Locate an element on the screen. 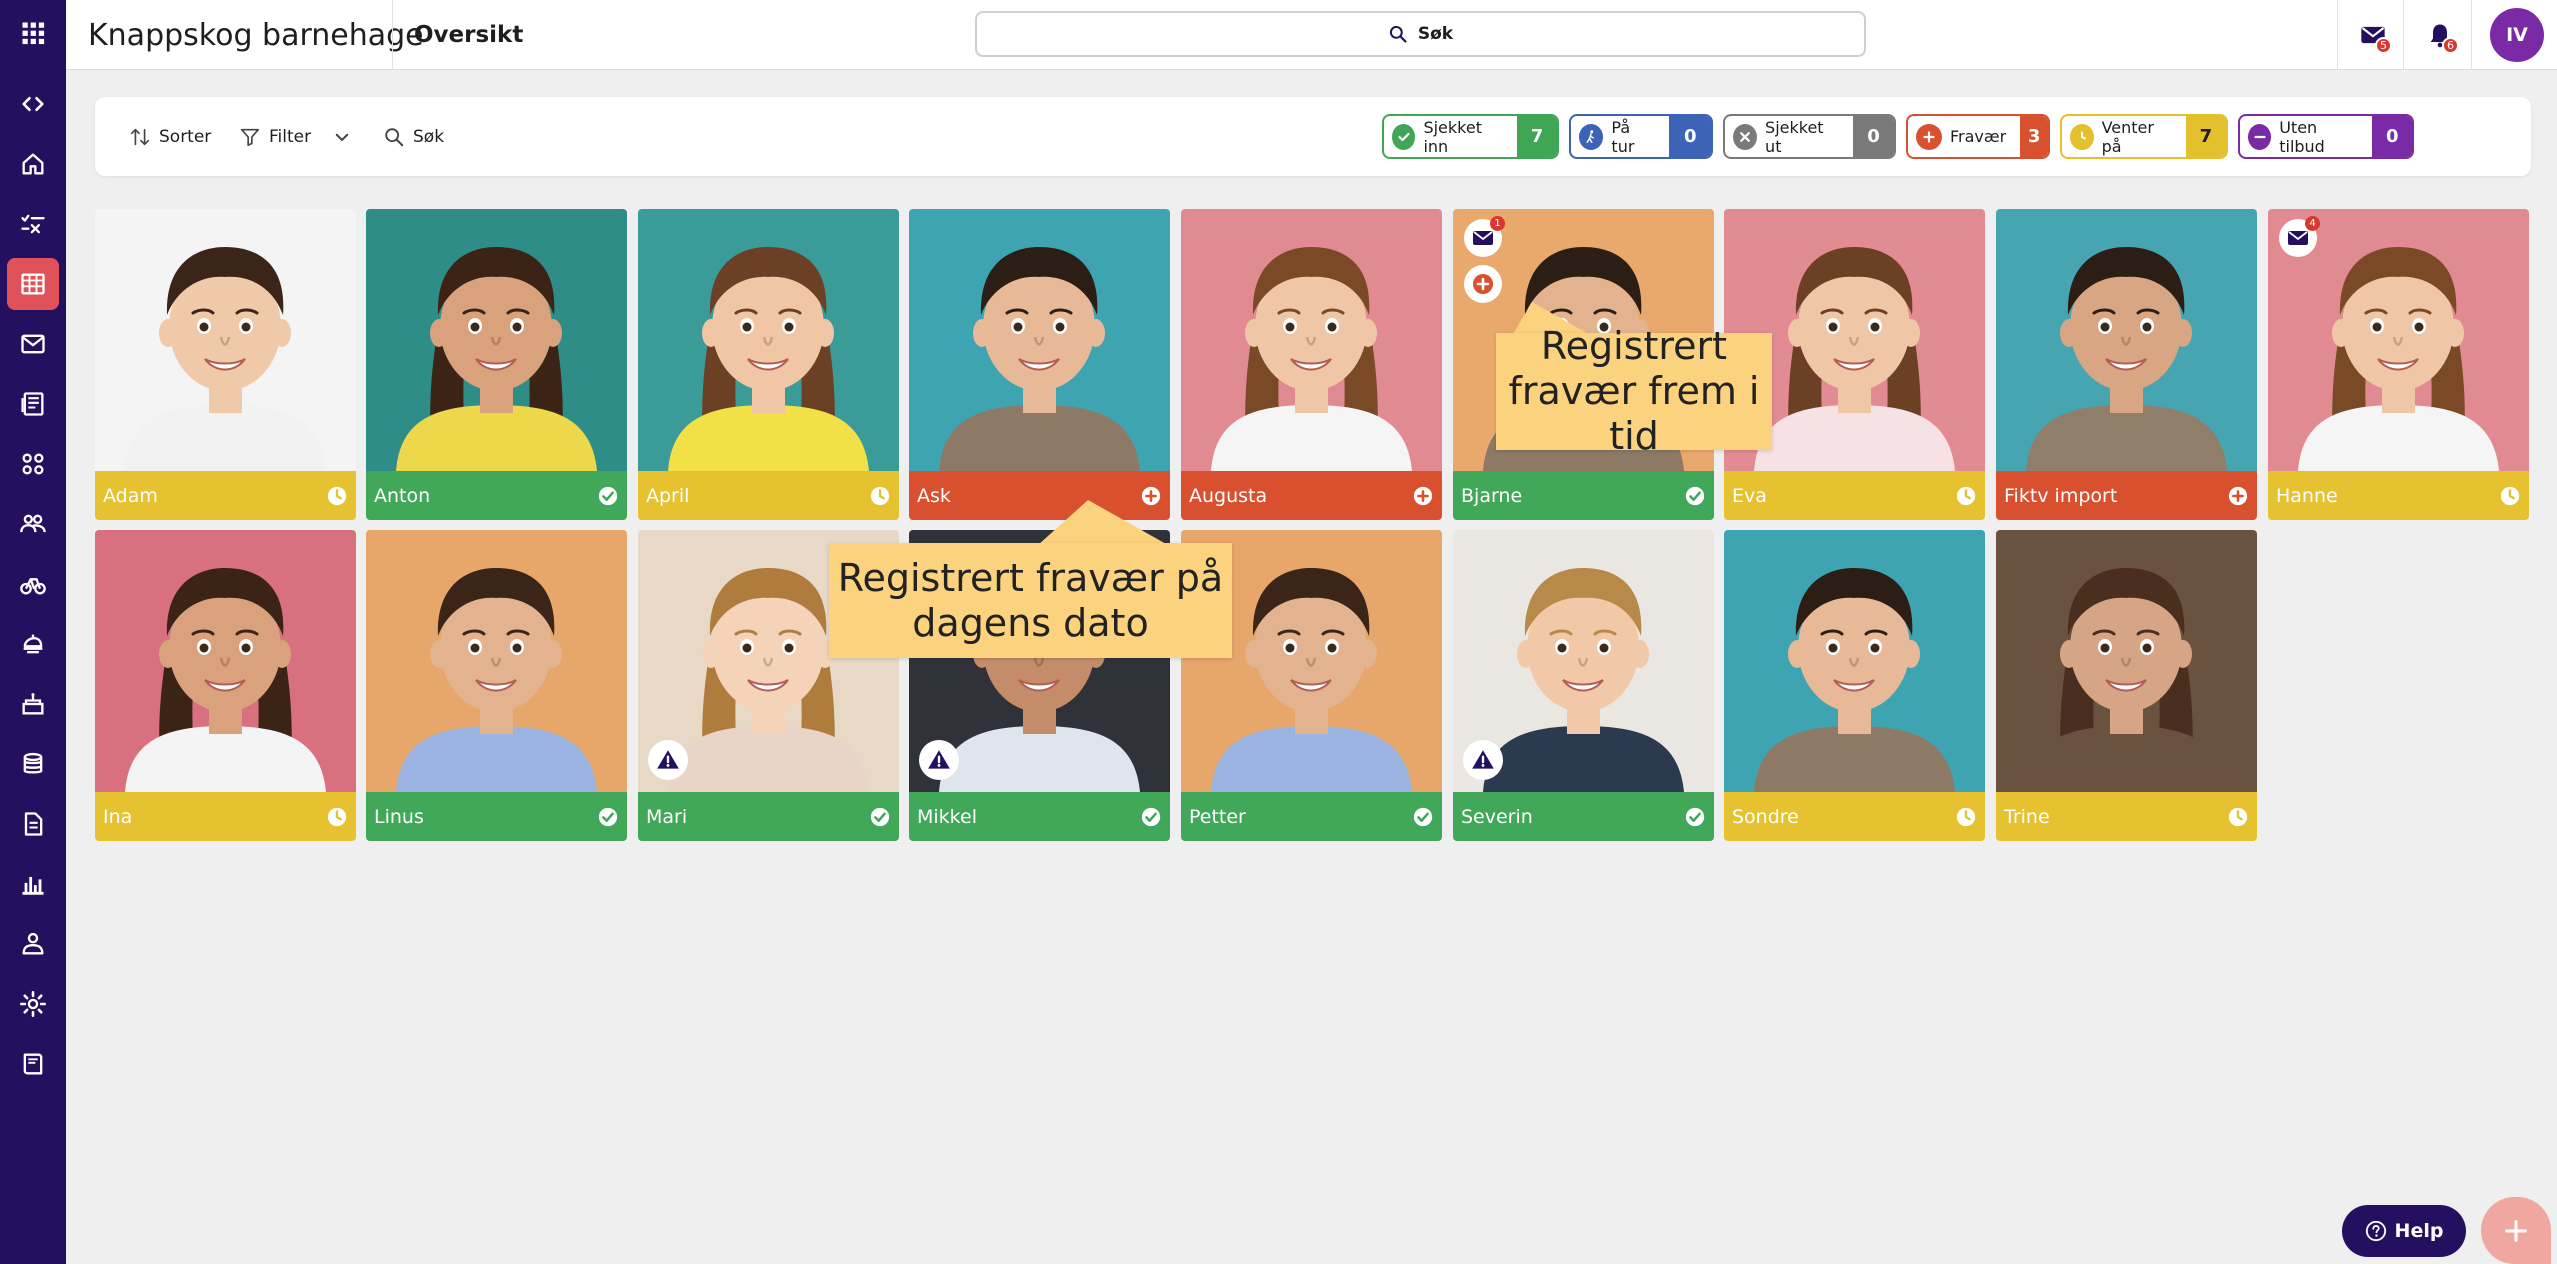 Image resolution: width=2557 pixels, height=1264 pixels. child-card: April is located at coordinates (768, 364).